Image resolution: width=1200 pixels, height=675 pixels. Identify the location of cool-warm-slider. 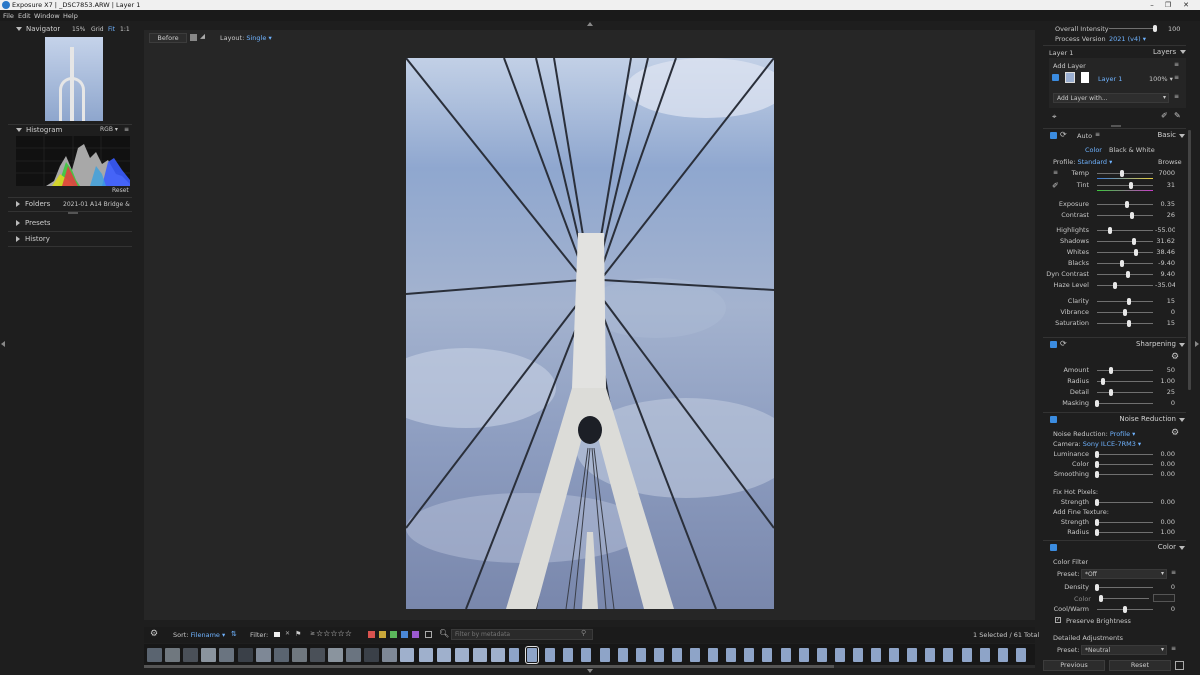
(1125, 609).